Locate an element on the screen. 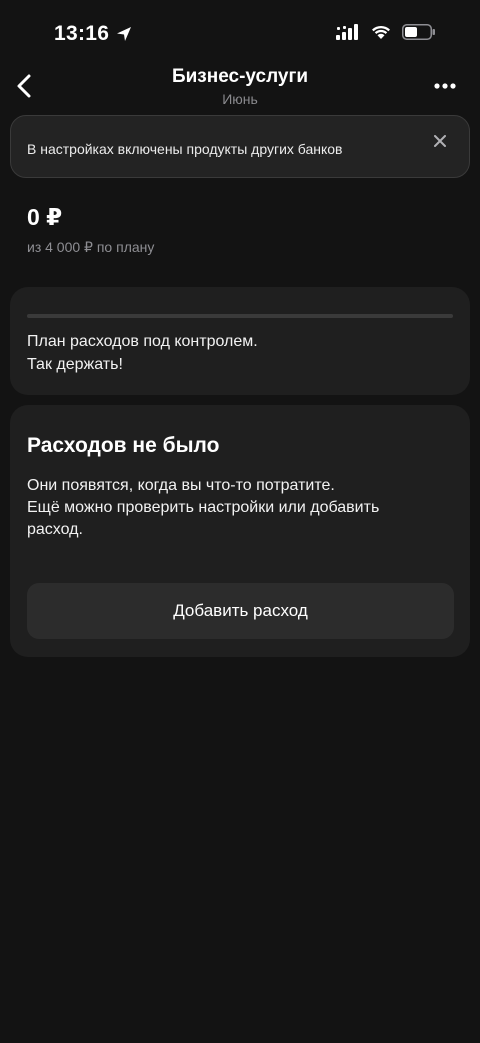 The width and height of the screenshot is (480, 1043). status-time: 13:16 is located at coordinates (93, 34).